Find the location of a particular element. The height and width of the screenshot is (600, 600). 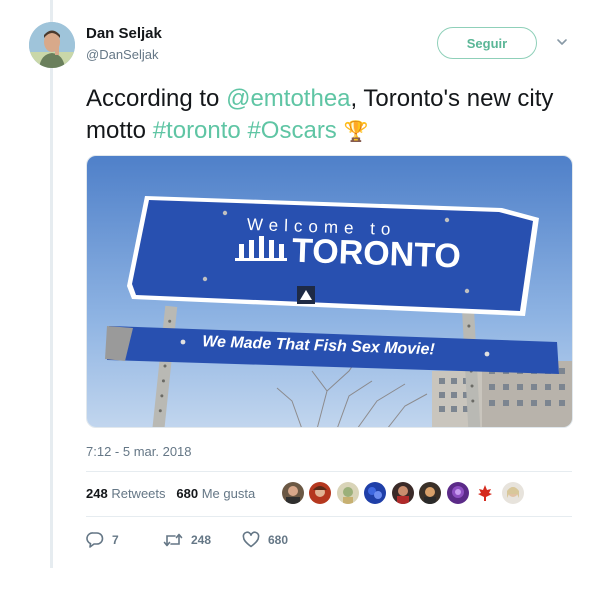

retweets-label: Retweets is located at coordinates (138, 493).